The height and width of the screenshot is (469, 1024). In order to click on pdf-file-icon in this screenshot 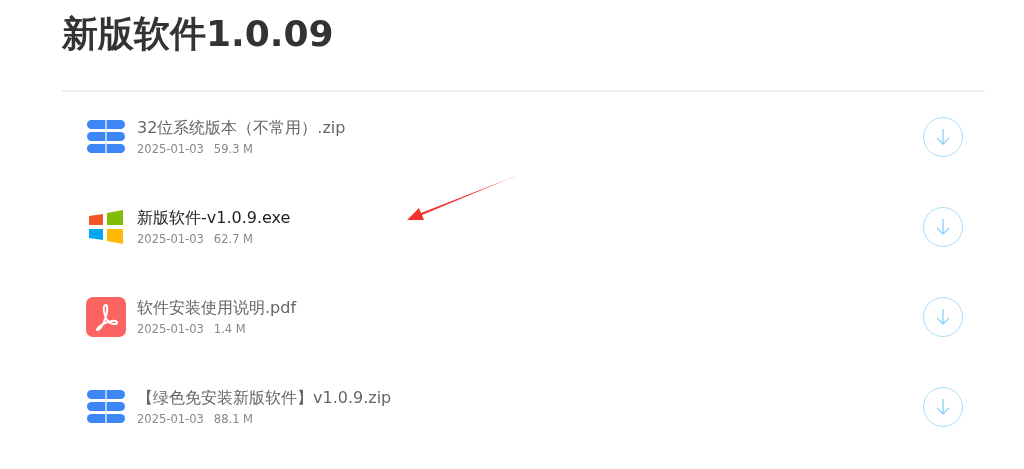, I will do `click(106, 317)`.